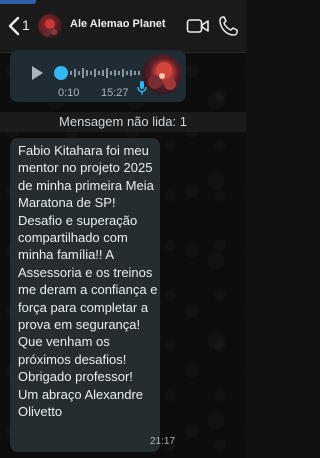 The image size is (320, 458). Describe the element at coordinates (18, 2) in the screenshot. I see `status-indicator` at that location.